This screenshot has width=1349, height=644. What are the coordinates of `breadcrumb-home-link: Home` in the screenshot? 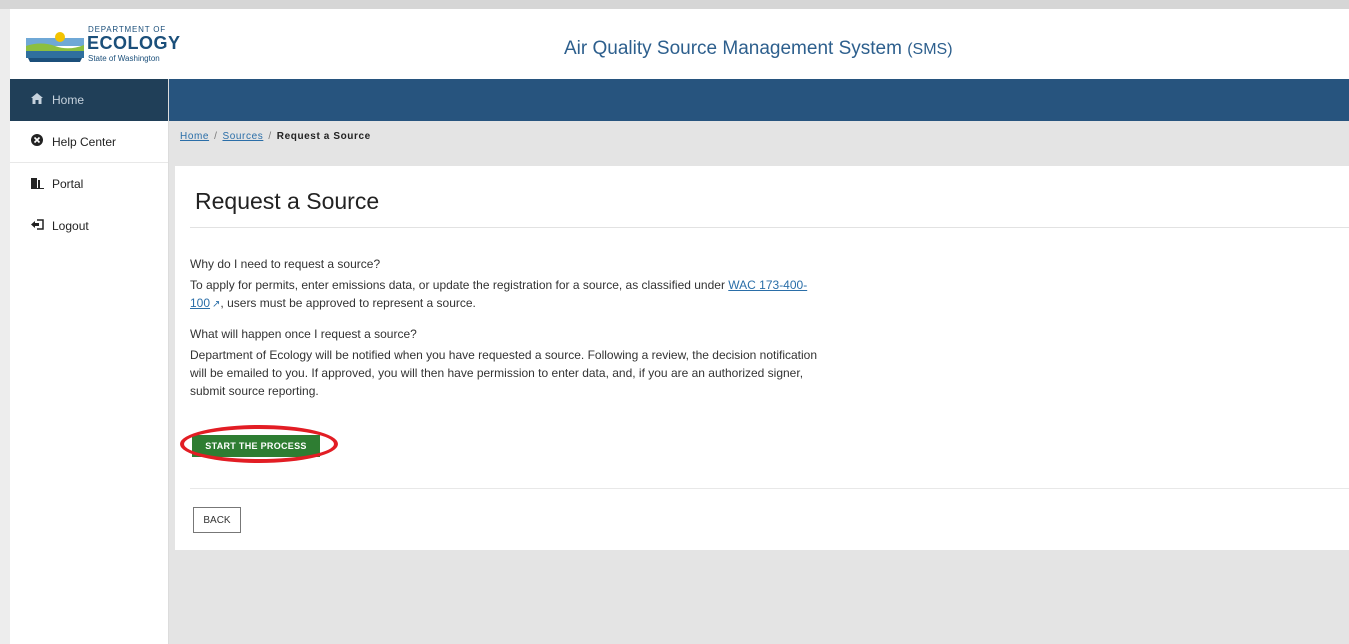 It's located at (194, 136).